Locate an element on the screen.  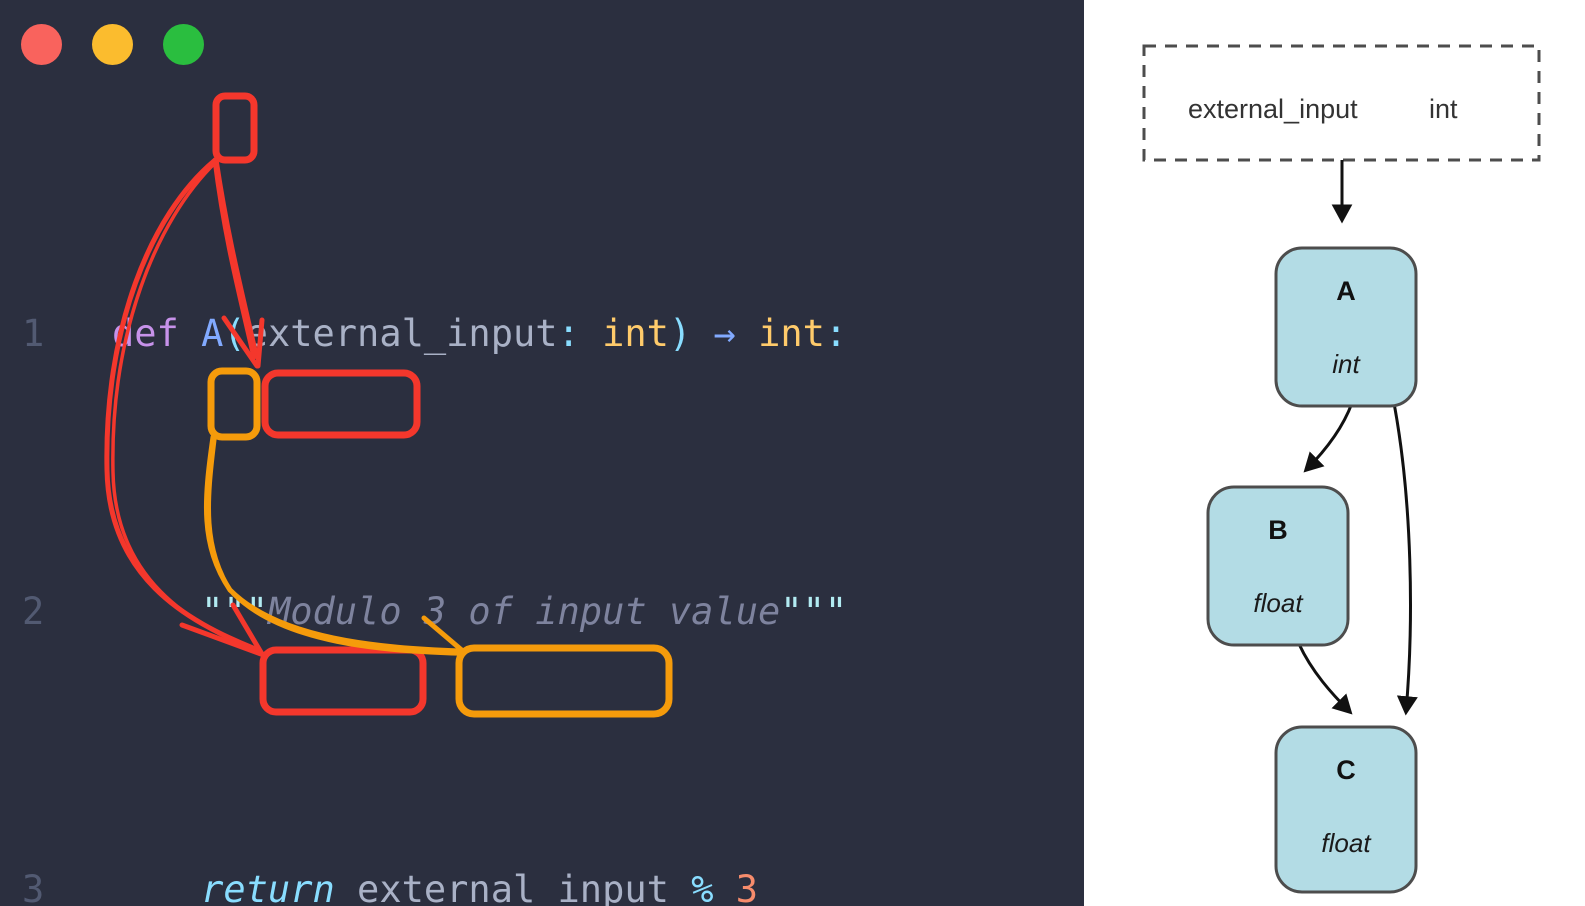
token-return: return is located at coordinates (268, 887).